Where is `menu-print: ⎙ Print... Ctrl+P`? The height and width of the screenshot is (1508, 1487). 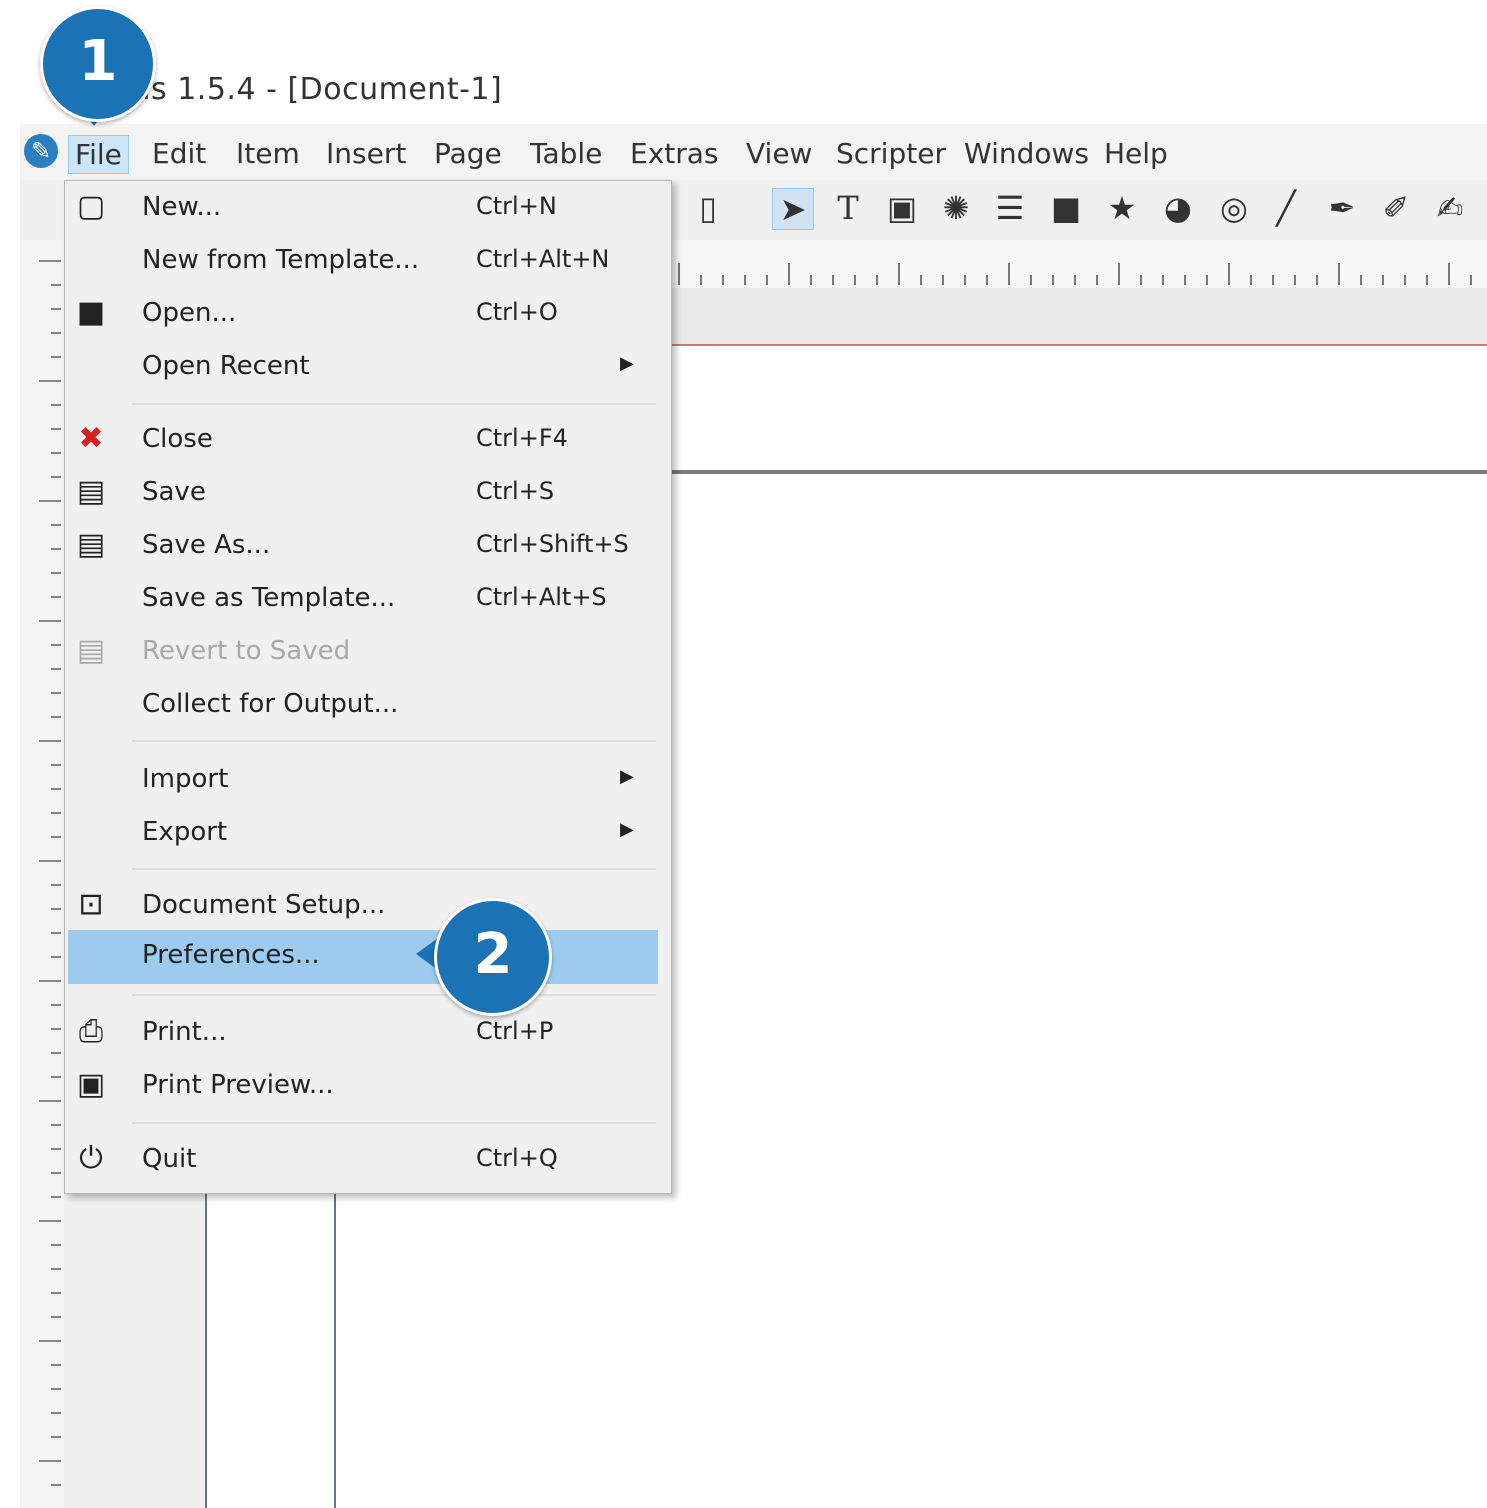 menu-print: ⎙ Print... Ctrl+P is located at coordinates (362, 1033).